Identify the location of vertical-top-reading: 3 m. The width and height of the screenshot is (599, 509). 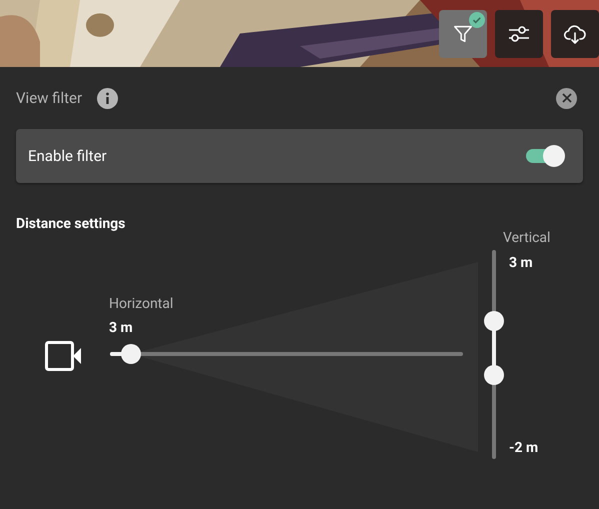
(521, 263).